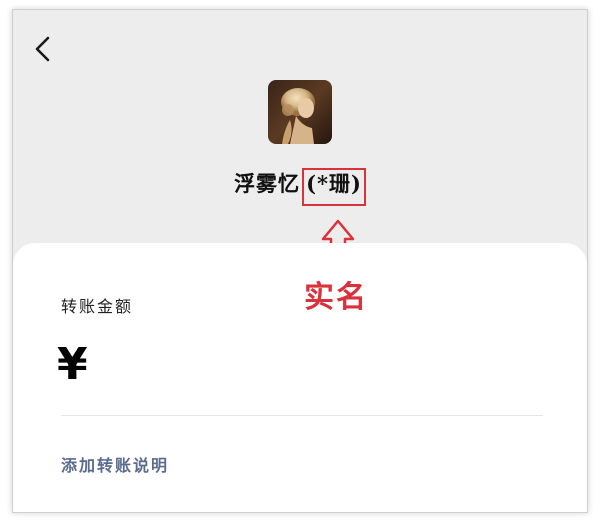 Image resolution: width=600 pixels, height=521 pixels. I want to click on back-button, so click(43, 49).